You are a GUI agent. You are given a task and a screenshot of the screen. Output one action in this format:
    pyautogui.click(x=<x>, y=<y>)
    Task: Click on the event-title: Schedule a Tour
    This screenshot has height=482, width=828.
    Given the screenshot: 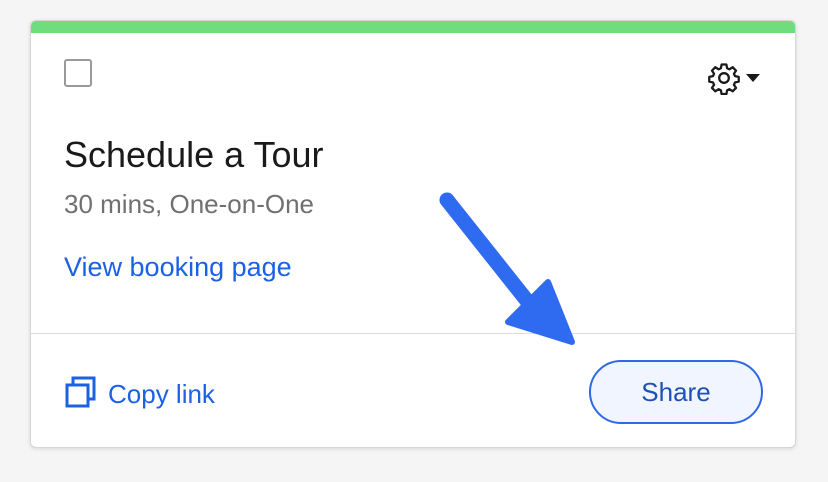 What is the action you would take?
    pyautogui.click(x=194, y=154)
    